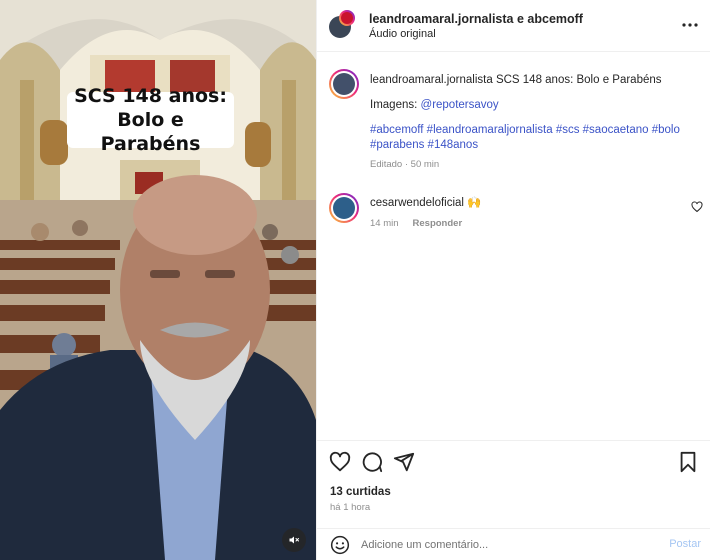 Image resolution: width=710 pixels, height=560 pixels. I want to click on commenter-avatar, so click(344, 208).